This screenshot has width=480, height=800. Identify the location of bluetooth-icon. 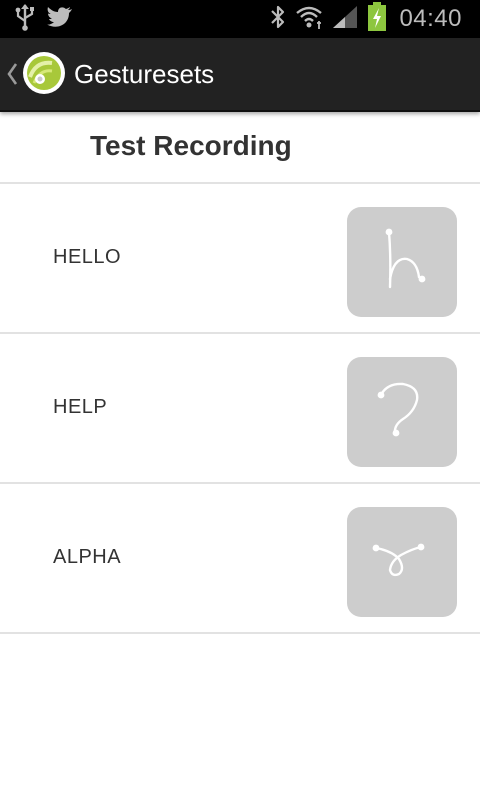
(278, 19).